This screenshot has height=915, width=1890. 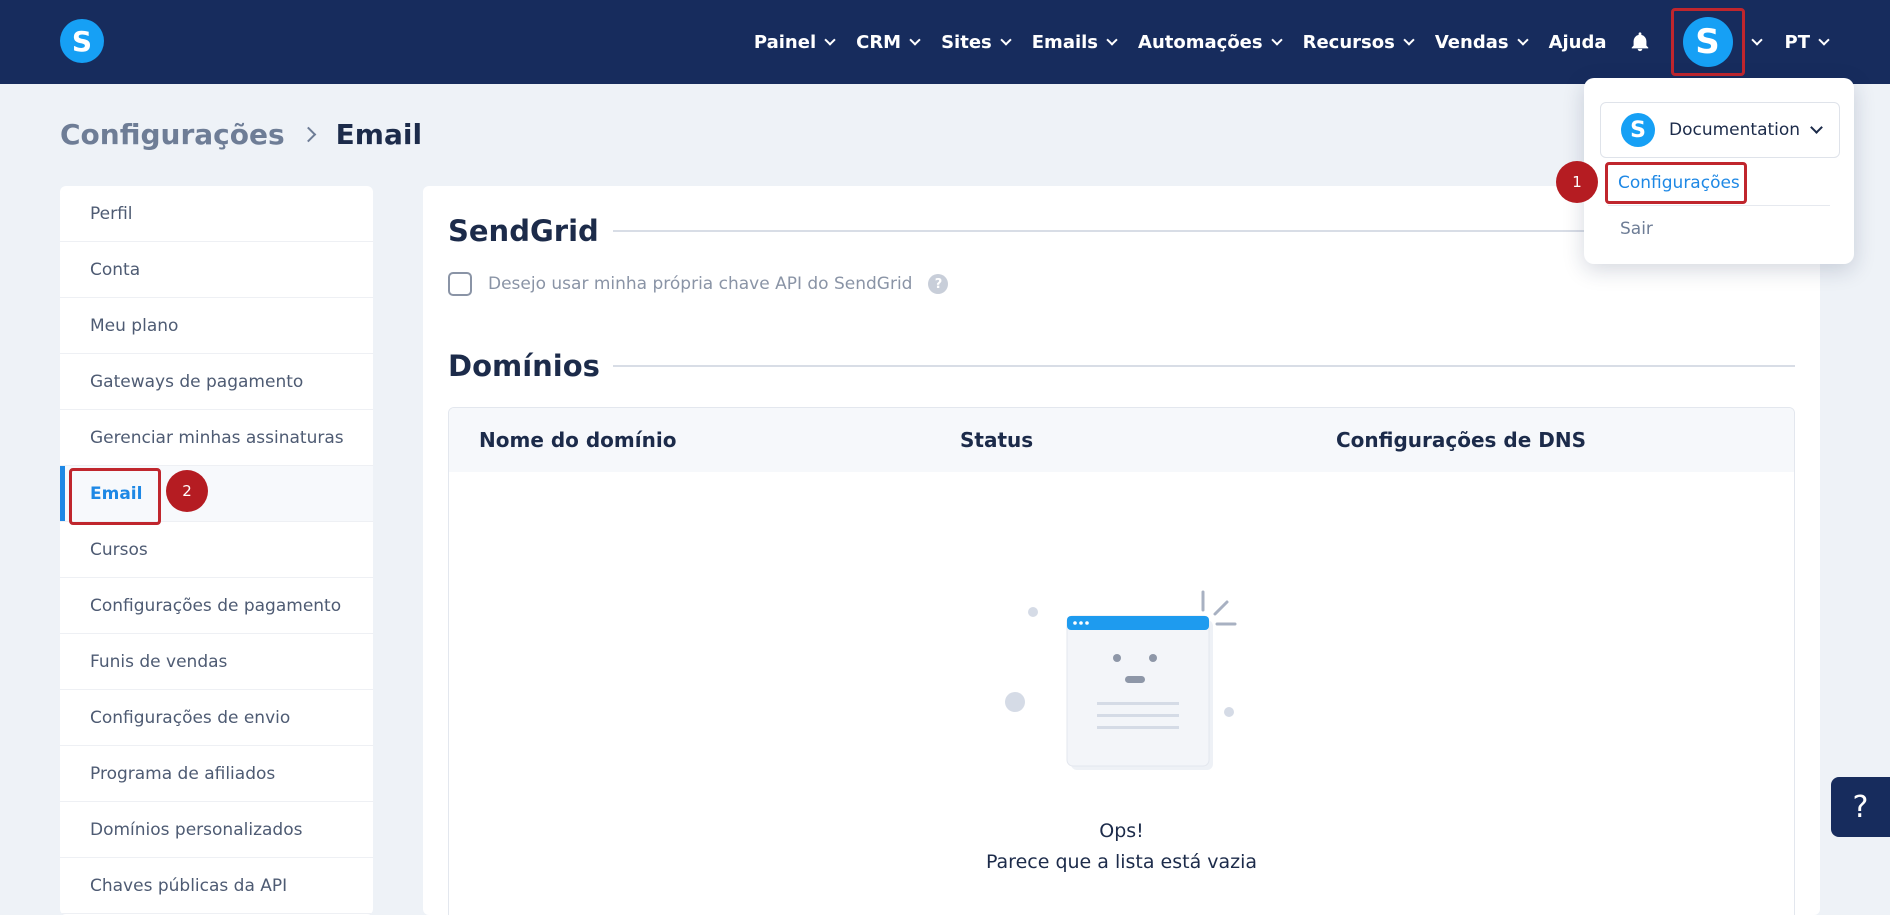 What do you see at coordinates (1735, 130) in the screenshot?
I see `organization-name: Documentation` at bounding box center [1735, 130].